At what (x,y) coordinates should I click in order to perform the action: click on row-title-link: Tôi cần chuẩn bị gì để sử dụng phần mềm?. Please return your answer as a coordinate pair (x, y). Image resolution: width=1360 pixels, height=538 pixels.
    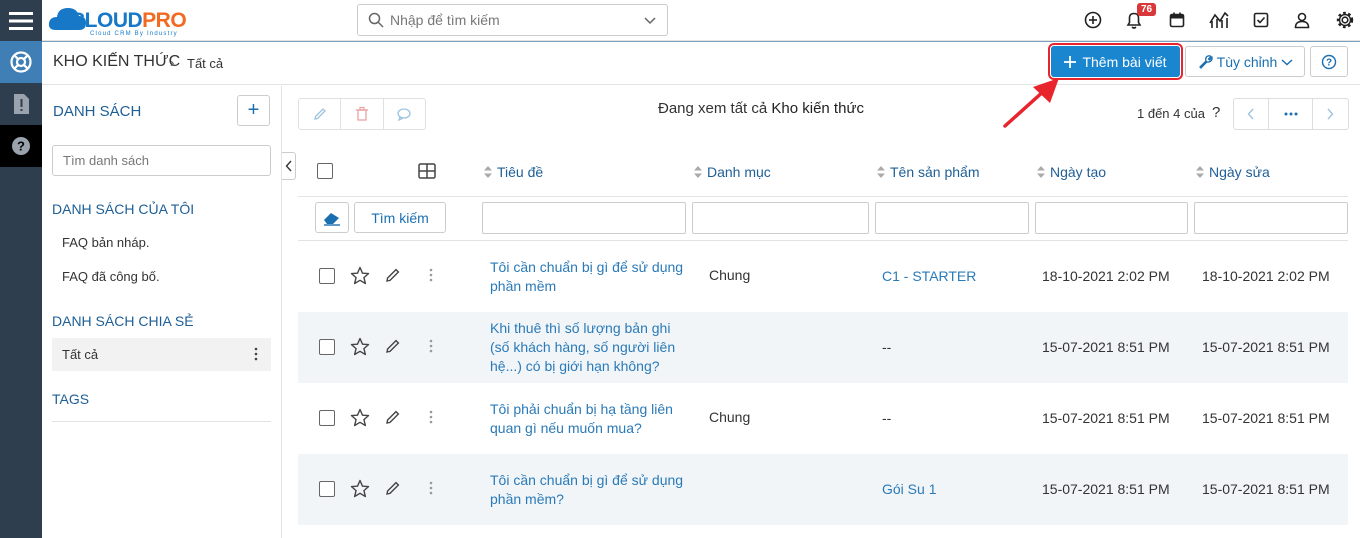
    Looking at the image, I should click on (586, 490).